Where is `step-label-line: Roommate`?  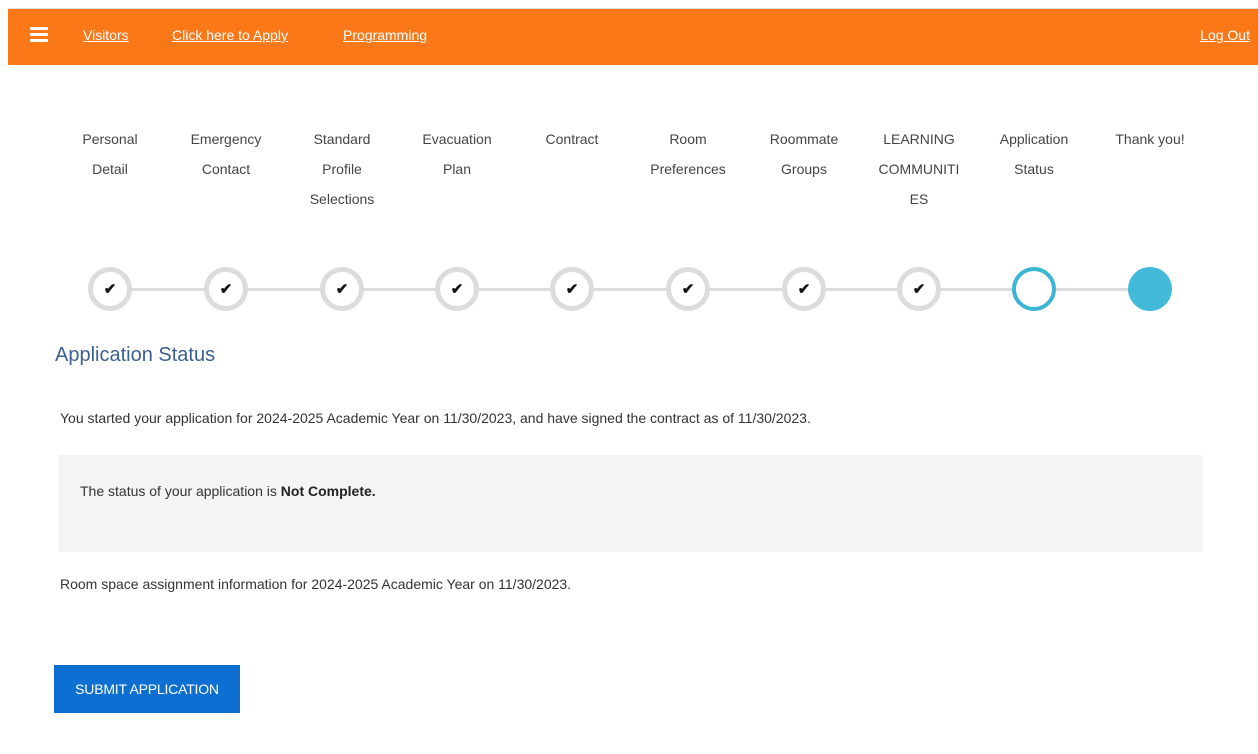
step-label-line: Roommate is located at coordinates (804, 139).